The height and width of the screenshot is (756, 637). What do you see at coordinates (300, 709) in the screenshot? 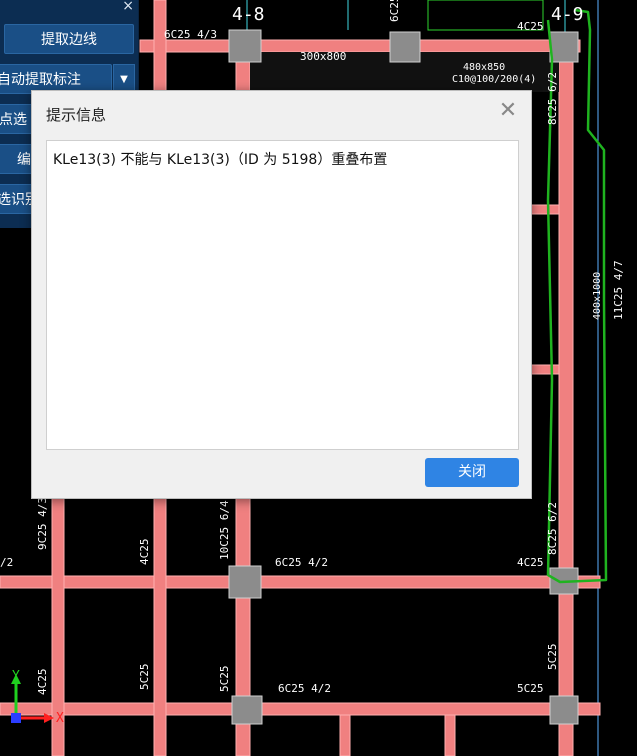
I see `beam-bottom` at bounding box center [300, 709].